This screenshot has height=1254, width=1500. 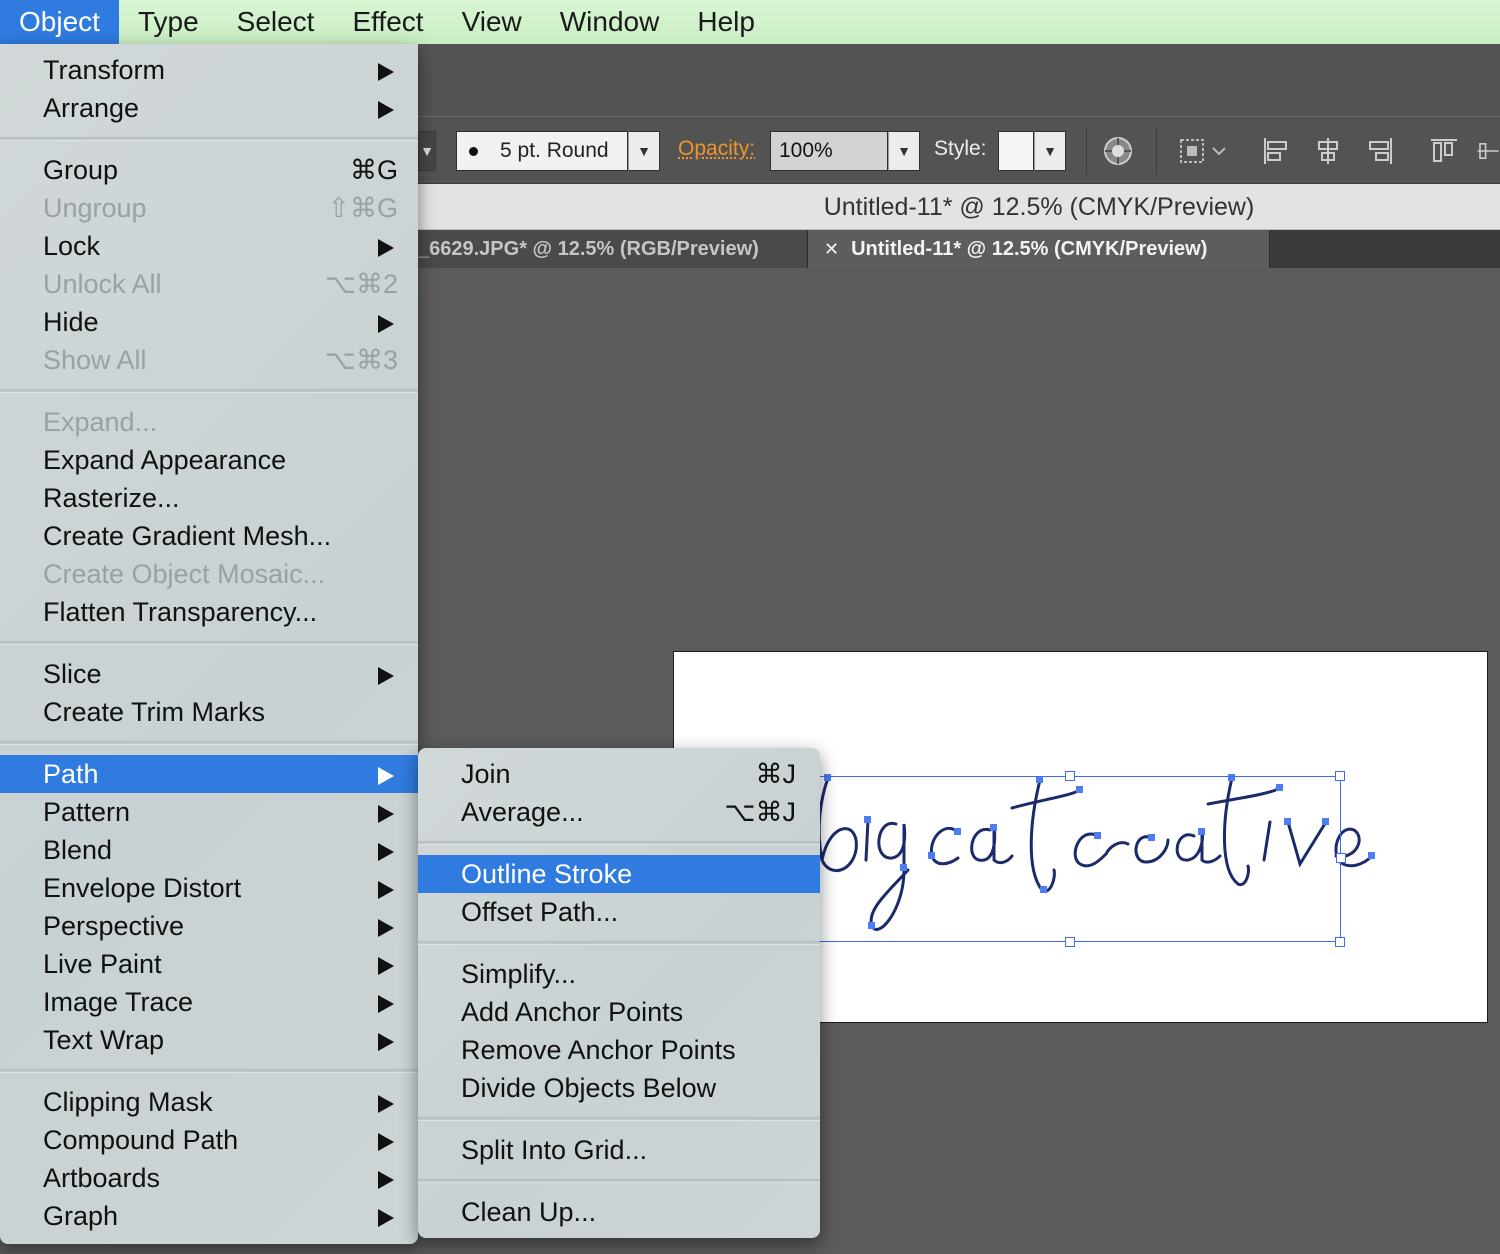 I want to click on close-icon: ✕, so click(x=831, y=249).